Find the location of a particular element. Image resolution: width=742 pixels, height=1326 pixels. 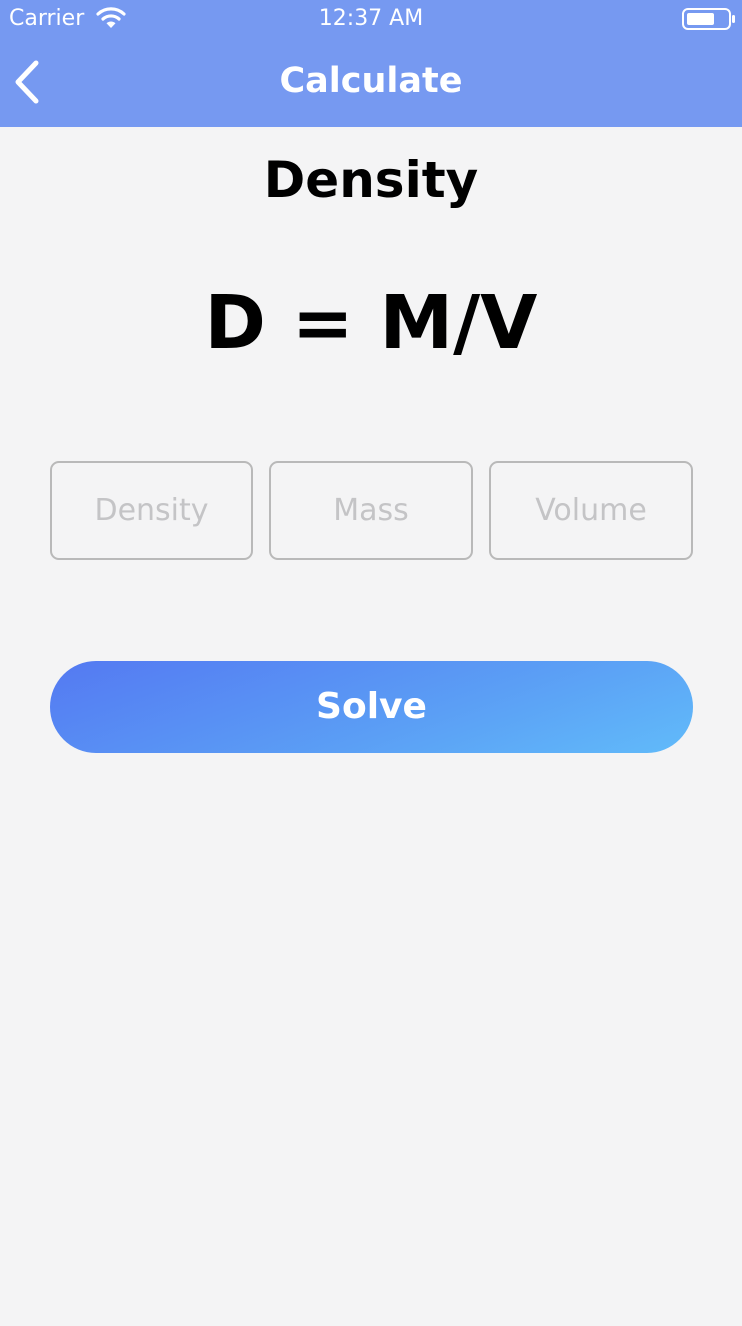

volume-field is located at coordinates (591, 510).